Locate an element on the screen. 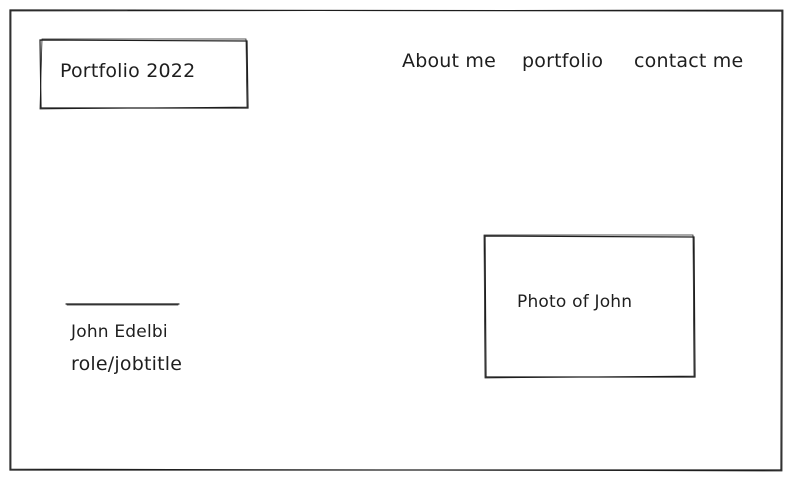 Image resolution: width=793 pixels, height=481 pixels. name-divider-line is located at coordinates (122, 304).